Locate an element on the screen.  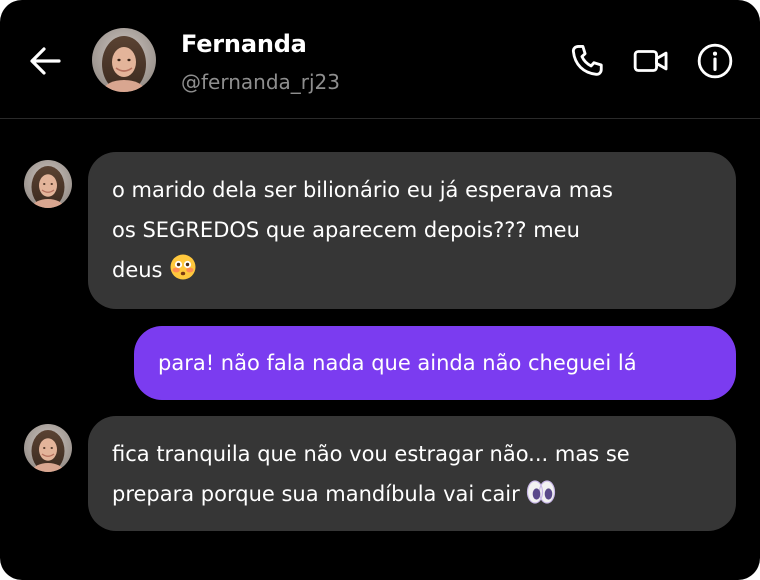
eyes-emoji is located at coordinates (541, 498).